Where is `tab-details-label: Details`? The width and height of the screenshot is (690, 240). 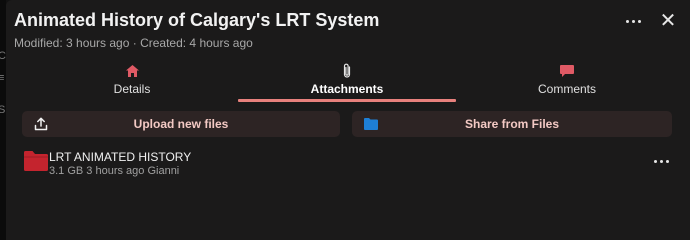 tab-details-label: Details is located at coordinates (132, 89).